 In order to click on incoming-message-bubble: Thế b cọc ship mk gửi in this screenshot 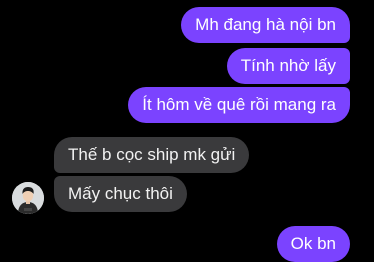, I will do `click(152, 155)`.